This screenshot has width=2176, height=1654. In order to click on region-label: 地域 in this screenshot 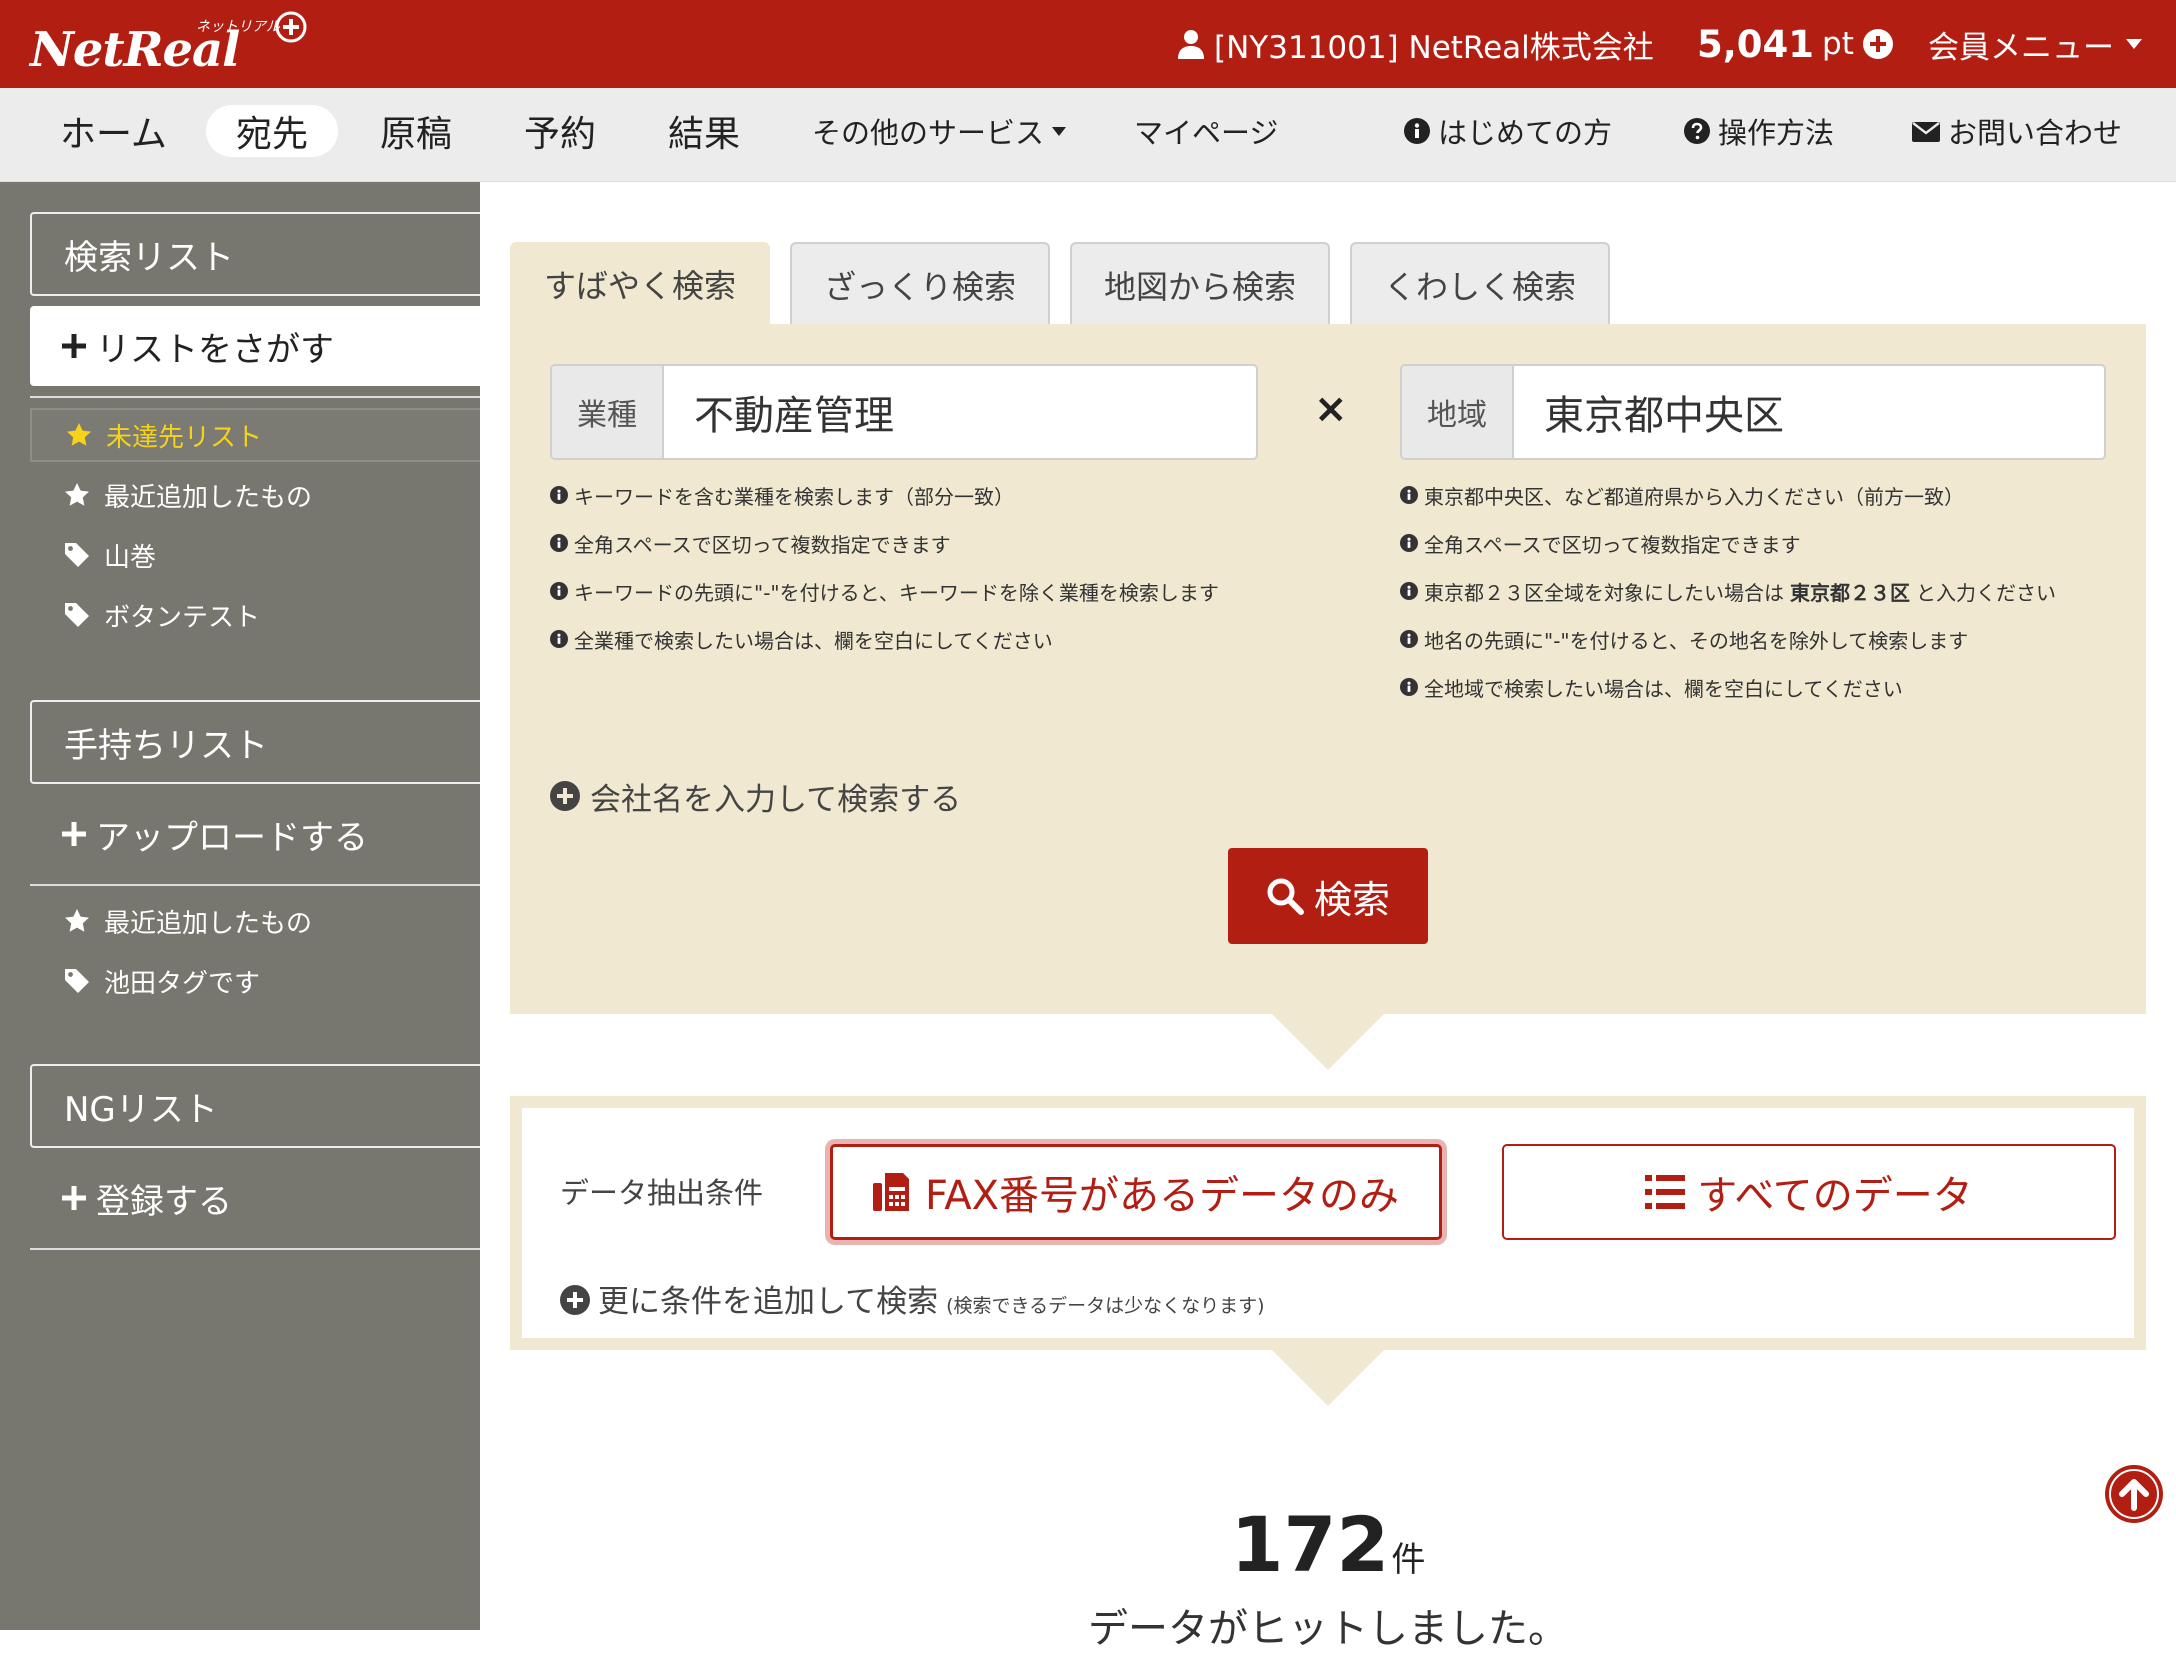, I will do `click(1458, 412)`.